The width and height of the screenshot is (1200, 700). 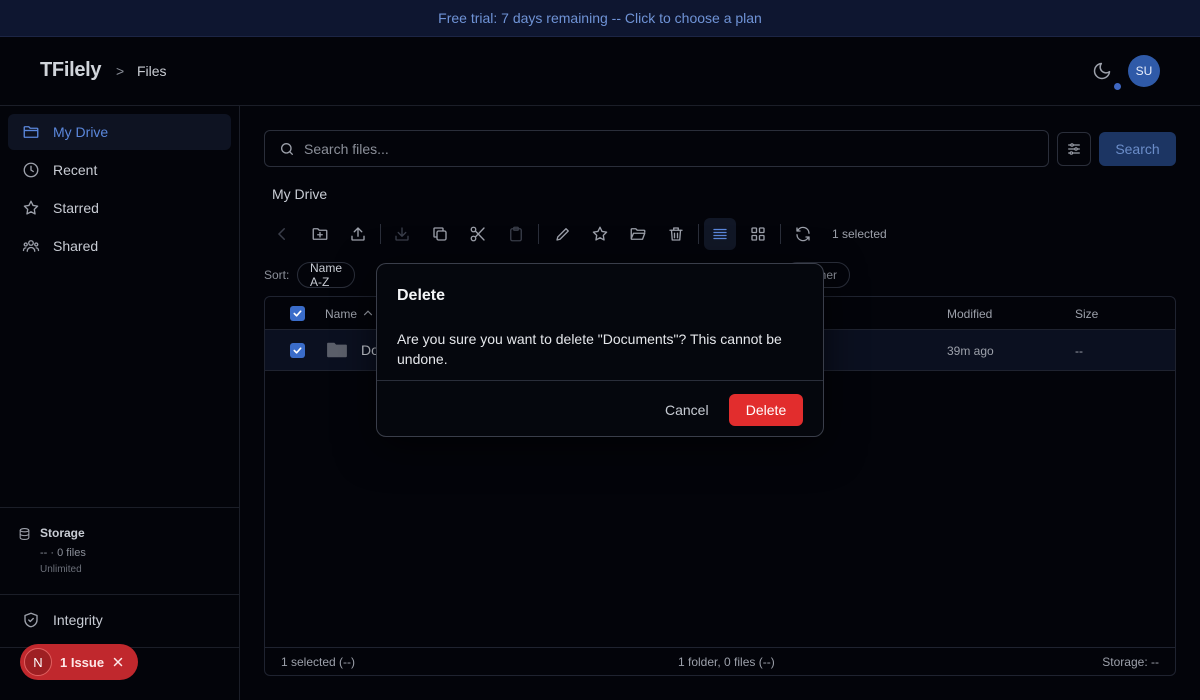 I want to click on column-modified: Modified, so click(x=969, y=314).